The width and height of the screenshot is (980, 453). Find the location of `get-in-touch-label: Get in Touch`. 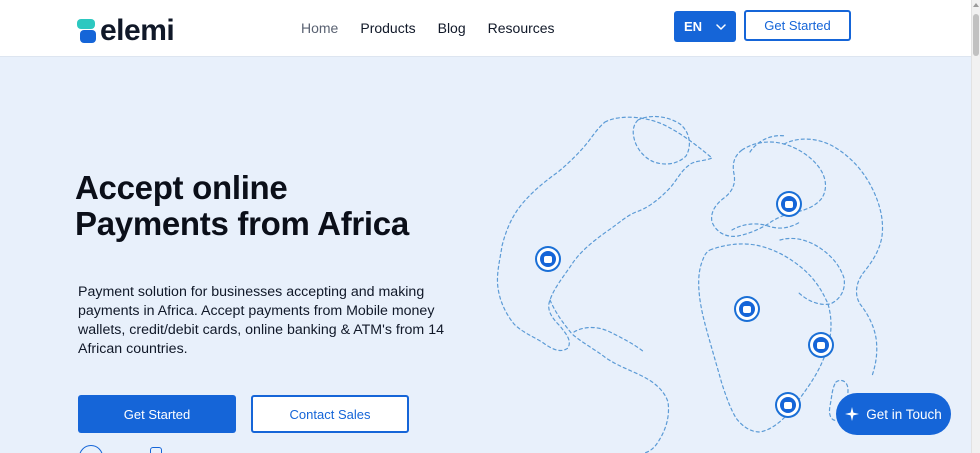

get-in-touch-label: Get in Touch is located at coordinates (904, 414).